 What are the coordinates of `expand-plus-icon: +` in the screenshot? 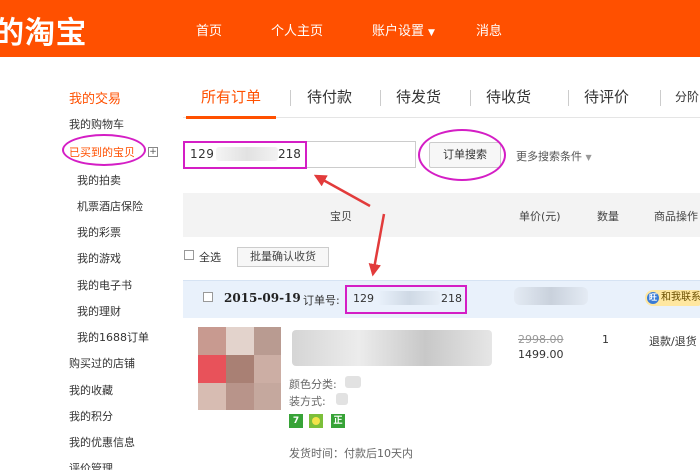 It's located at (153, 152).